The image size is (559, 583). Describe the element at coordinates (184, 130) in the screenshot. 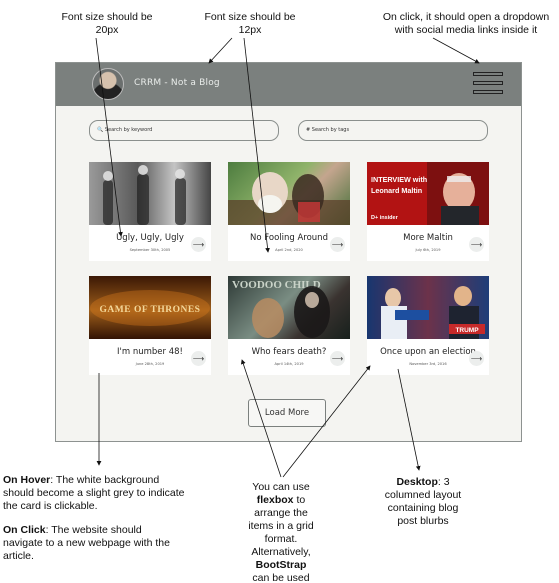

I see `keyword-search-input: 🔍 Search by keyword` at that location.